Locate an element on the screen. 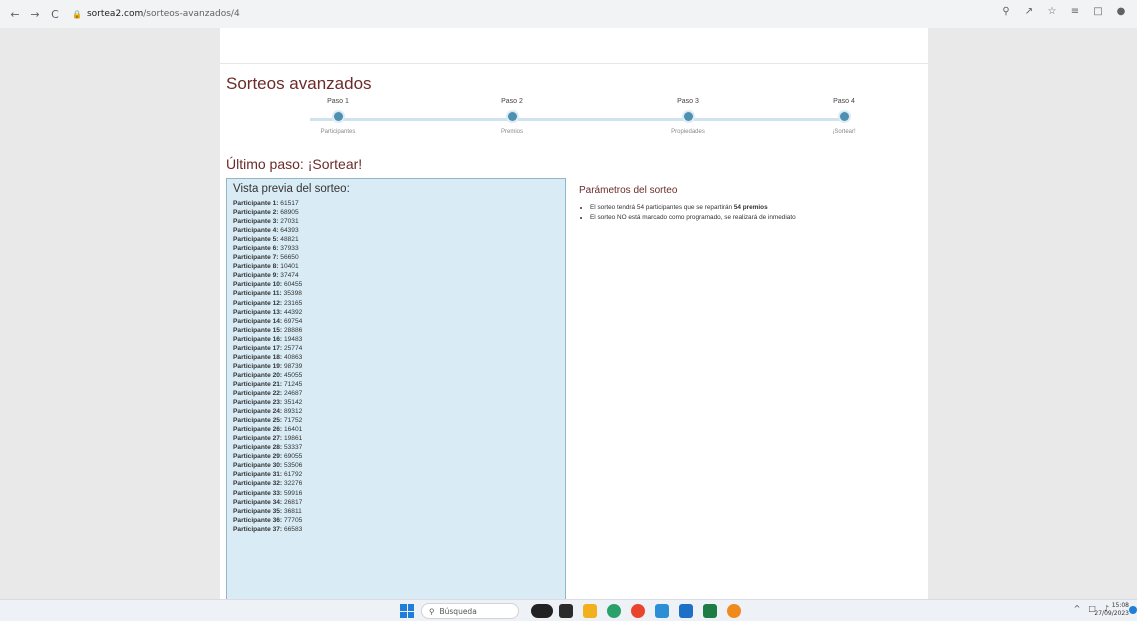  participant-value: 37933 is located at coordinates (289, 249).